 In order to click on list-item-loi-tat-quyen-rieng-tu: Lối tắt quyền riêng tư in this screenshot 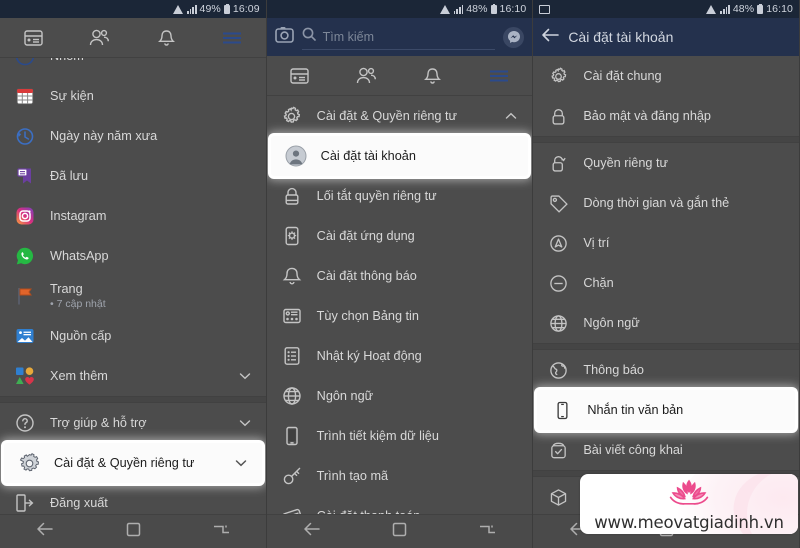, I will do `click(400, 196)`.